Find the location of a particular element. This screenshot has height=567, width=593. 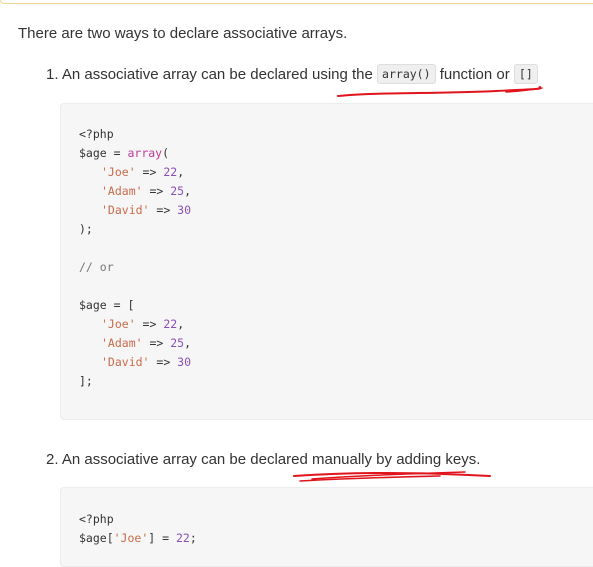

inline-code-array: array() is located at coordinates (406, 74).